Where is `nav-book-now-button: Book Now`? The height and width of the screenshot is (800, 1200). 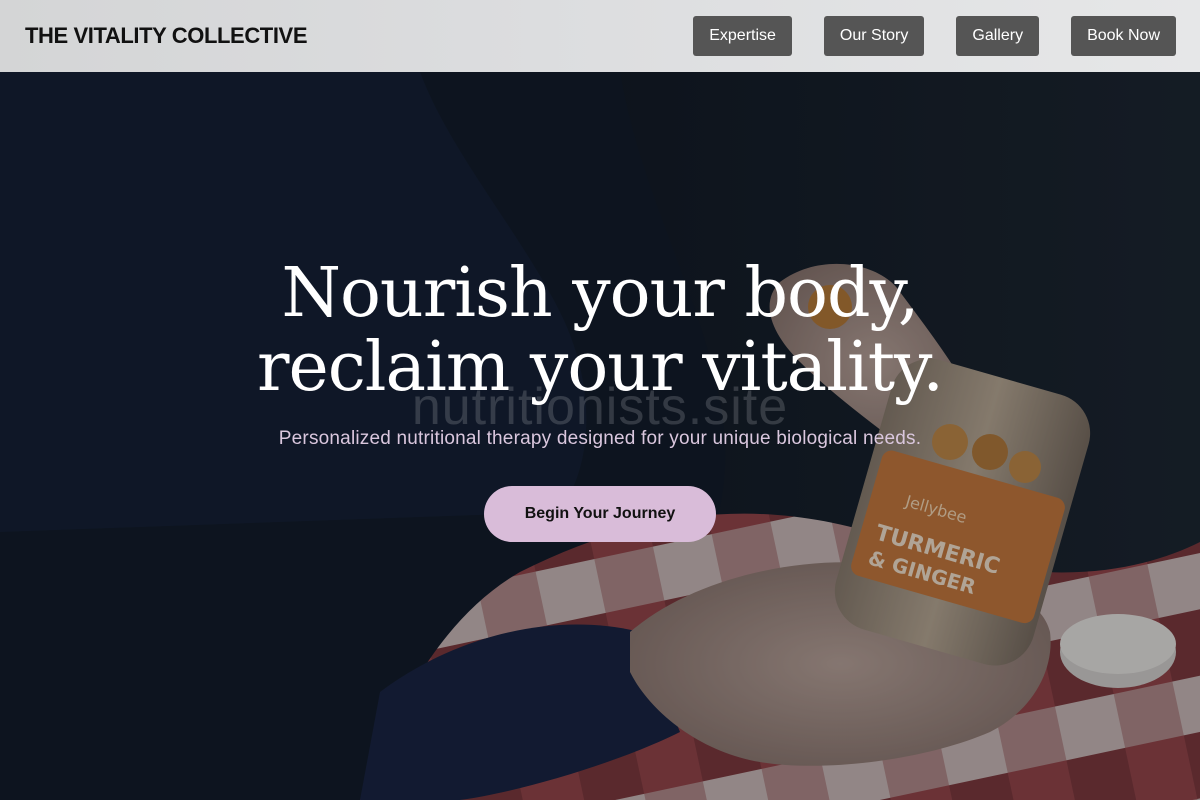
nav-book-now-button: Book Now is located at coordinates (1123, 36).